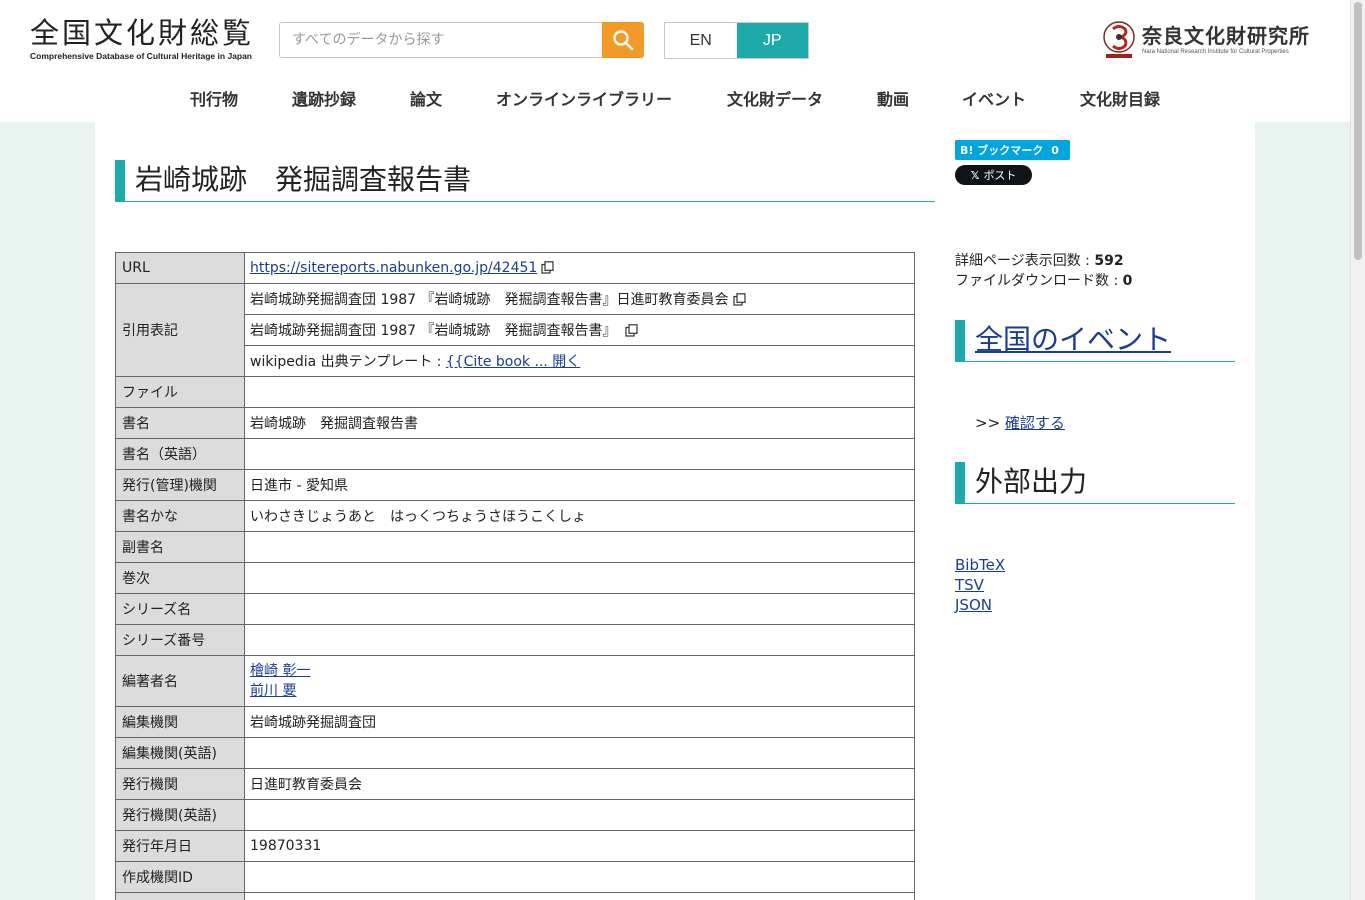 Image resolution: width=1365 pixels, height=900 pixels. What do you see at coordinates (180, 681) in the screenshot?
I see `row-label: 編著者名` at bounding box center [180, 681].